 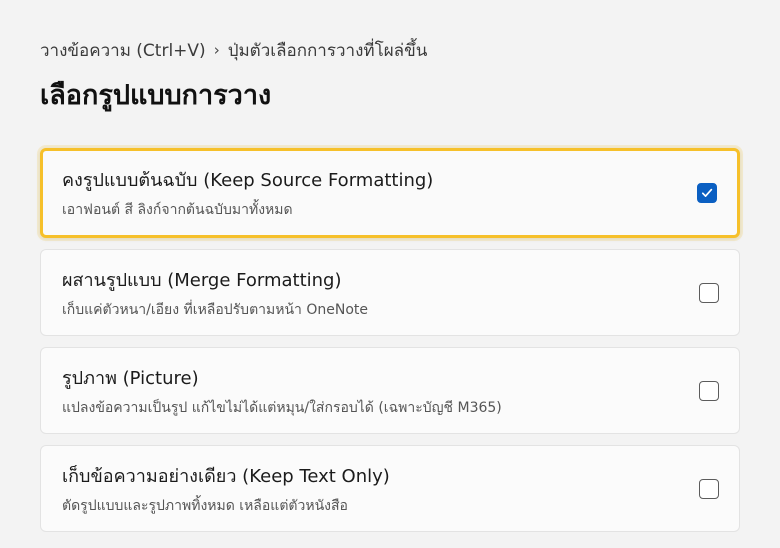 I want to click on breadcrumb-parent: วางข้อความ (Ctrl+V), so click(x=123, y=50).